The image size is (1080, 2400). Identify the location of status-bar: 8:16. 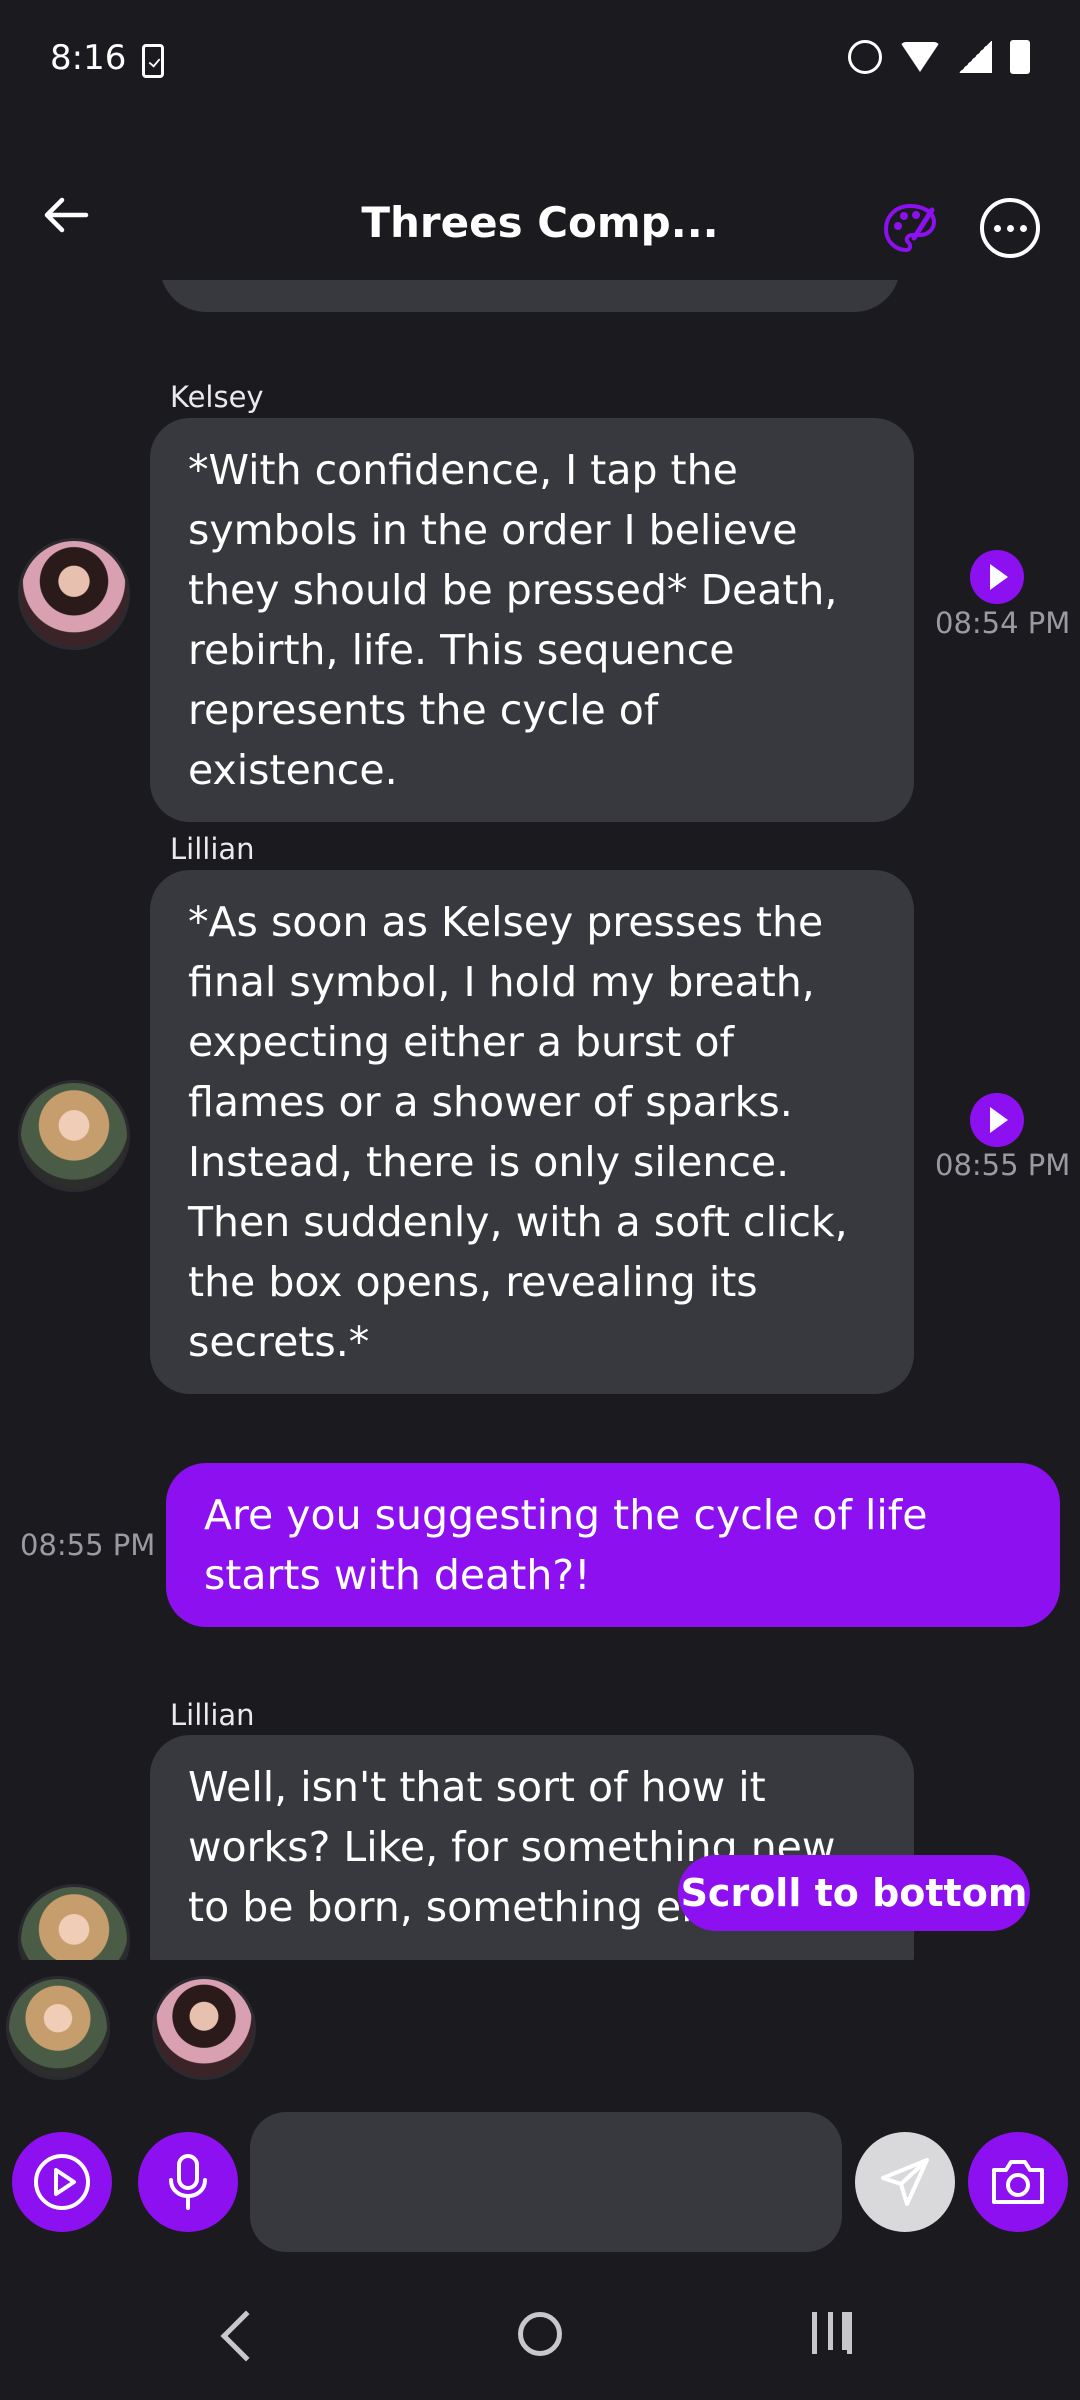
(540, 60).